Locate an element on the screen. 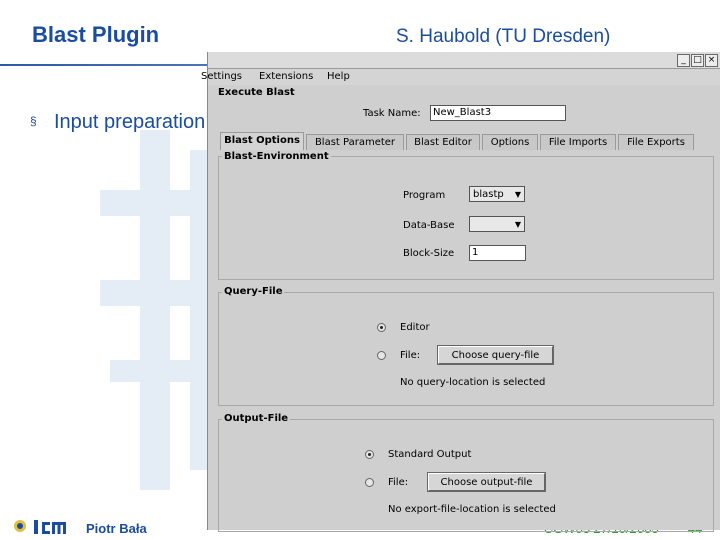 This screenshot has width=720, height=540. menu-extensions: Extensions is located at coordinates (286, 76).